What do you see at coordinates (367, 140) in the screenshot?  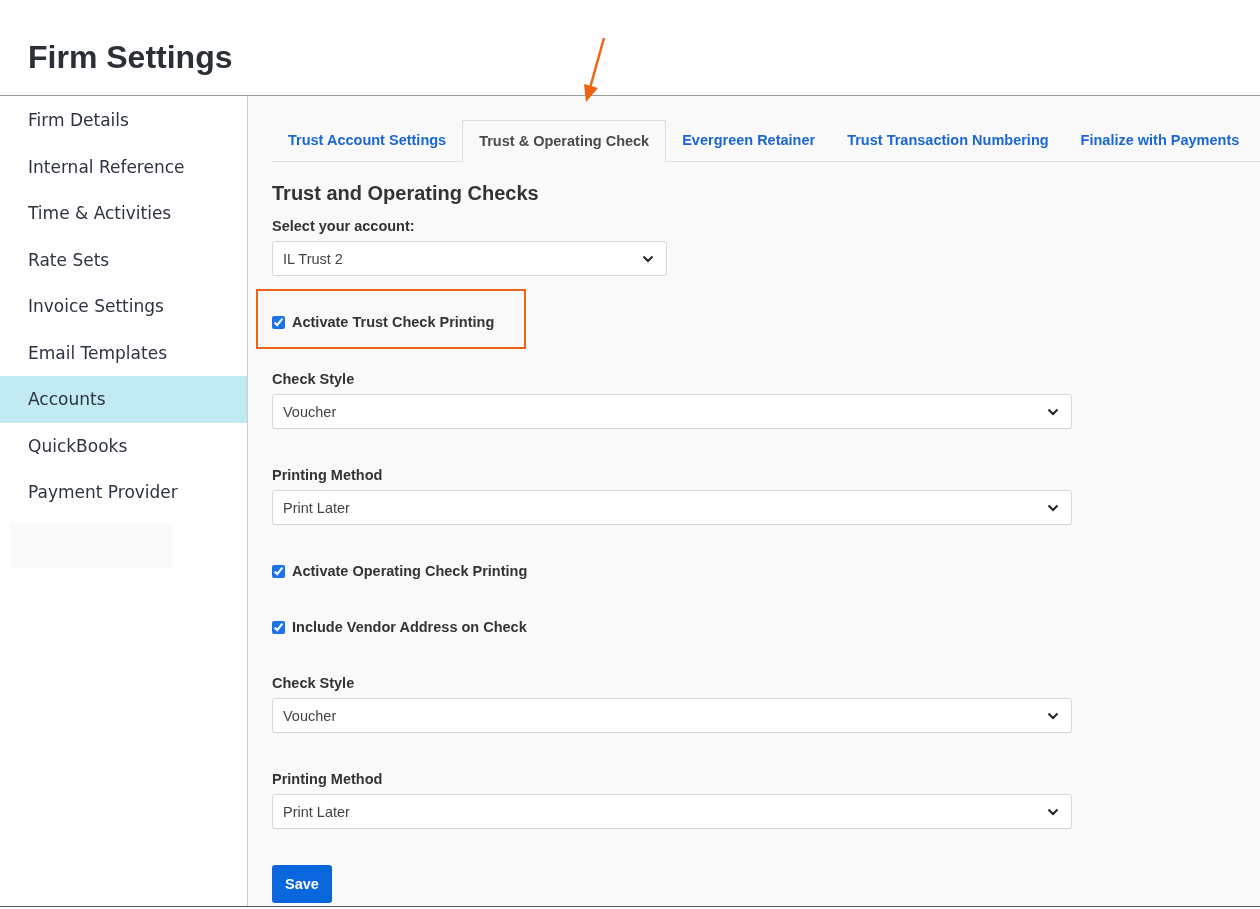 I see `tab: Trust Account Settings` at bounding box center [367, 140].